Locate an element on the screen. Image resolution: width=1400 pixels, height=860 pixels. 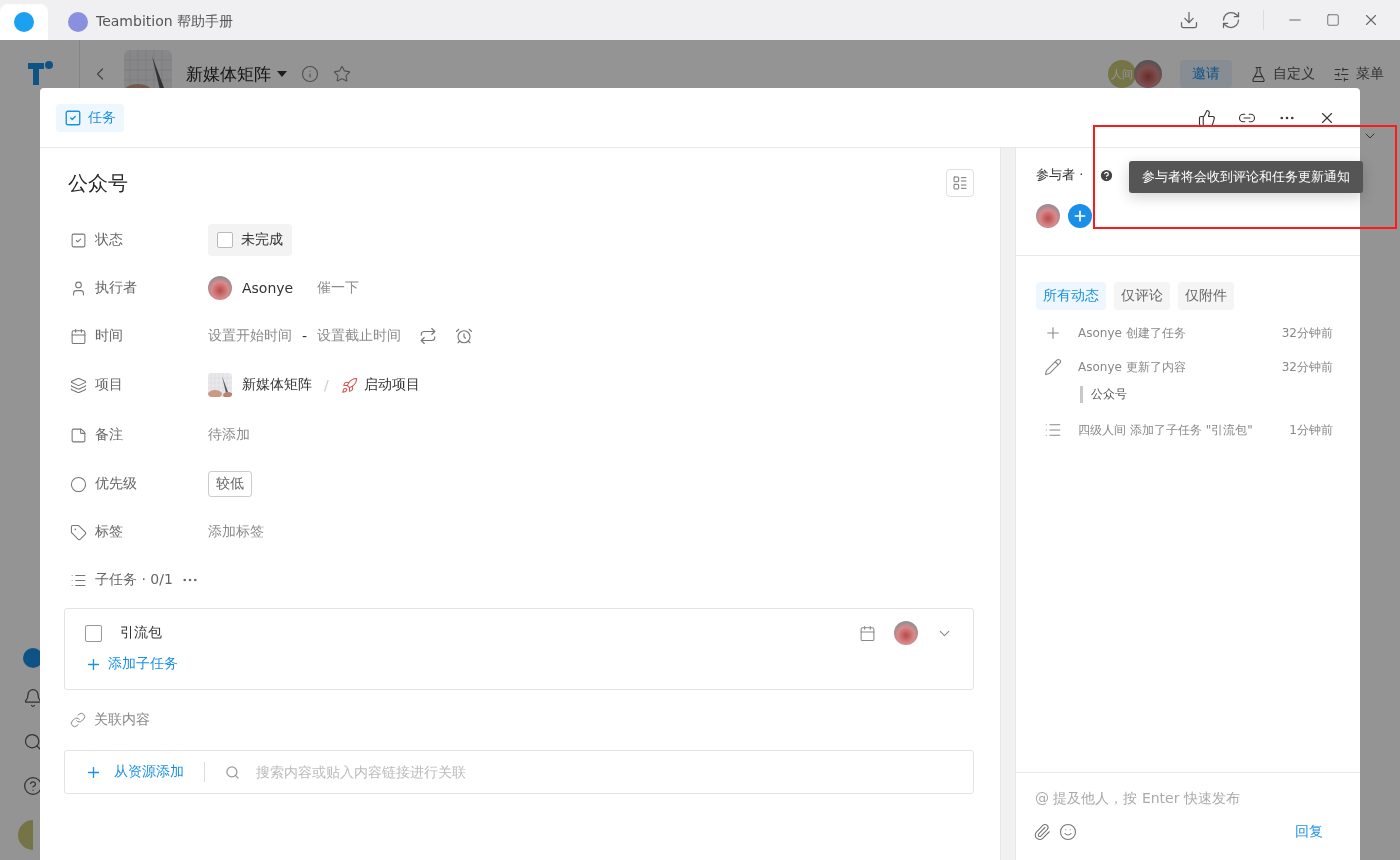
remind-link: 催一下 is located at coordinates (338, 288).